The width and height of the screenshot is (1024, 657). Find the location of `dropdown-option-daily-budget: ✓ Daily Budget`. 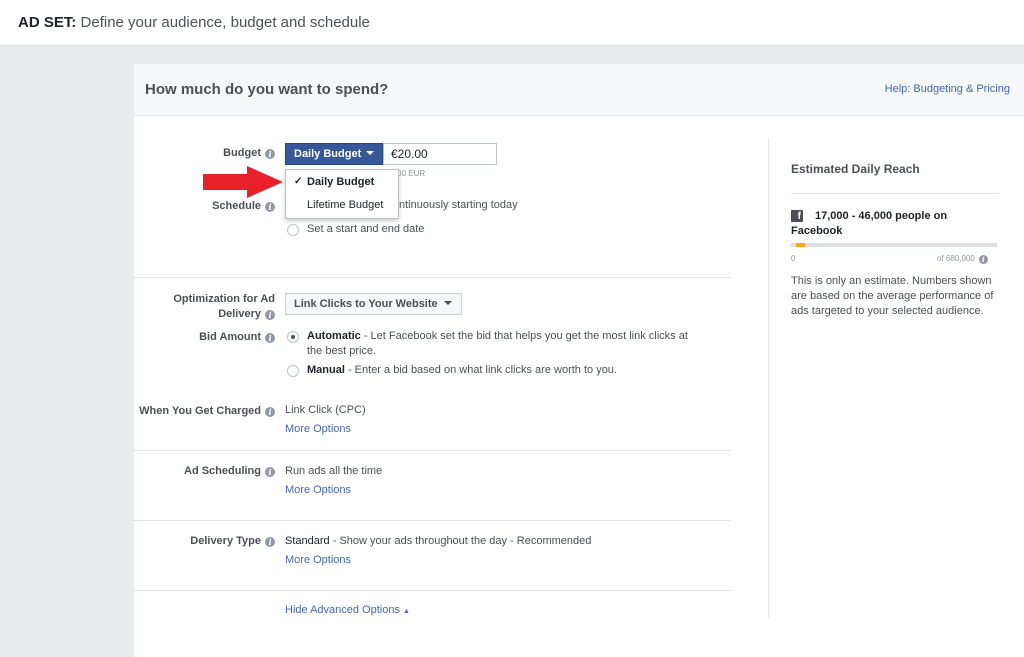

dropdown-option-daily-budget: ✓ Daily Budget is located at coordinates (342, 182).